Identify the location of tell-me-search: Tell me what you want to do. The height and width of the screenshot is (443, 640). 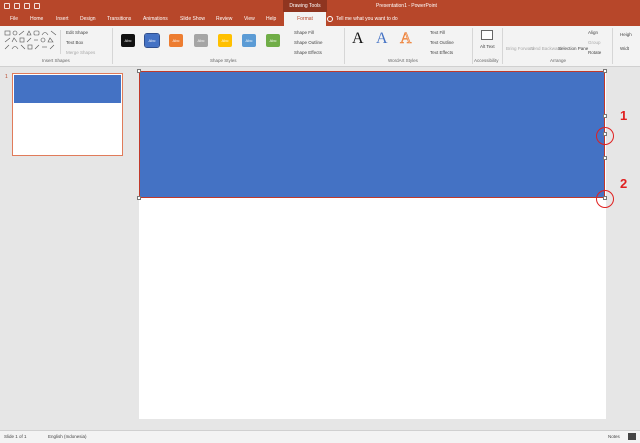
(362, 19).